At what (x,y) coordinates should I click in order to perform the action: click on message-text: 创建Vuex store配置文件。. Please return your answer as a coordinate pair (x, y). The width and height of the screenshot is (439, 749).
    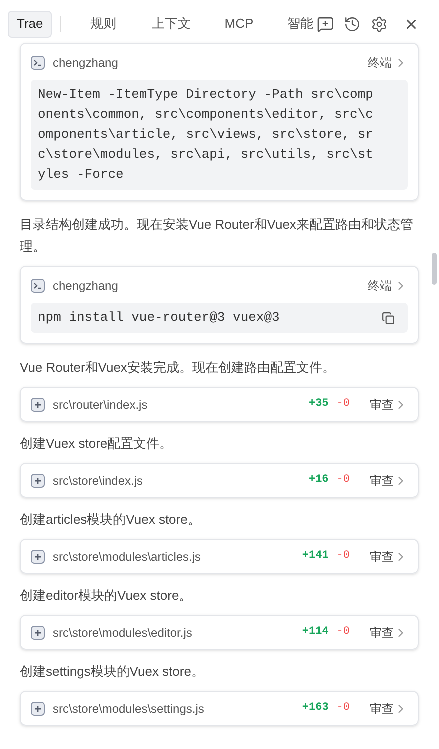
    Looking at the image, I should click on (97, 444).